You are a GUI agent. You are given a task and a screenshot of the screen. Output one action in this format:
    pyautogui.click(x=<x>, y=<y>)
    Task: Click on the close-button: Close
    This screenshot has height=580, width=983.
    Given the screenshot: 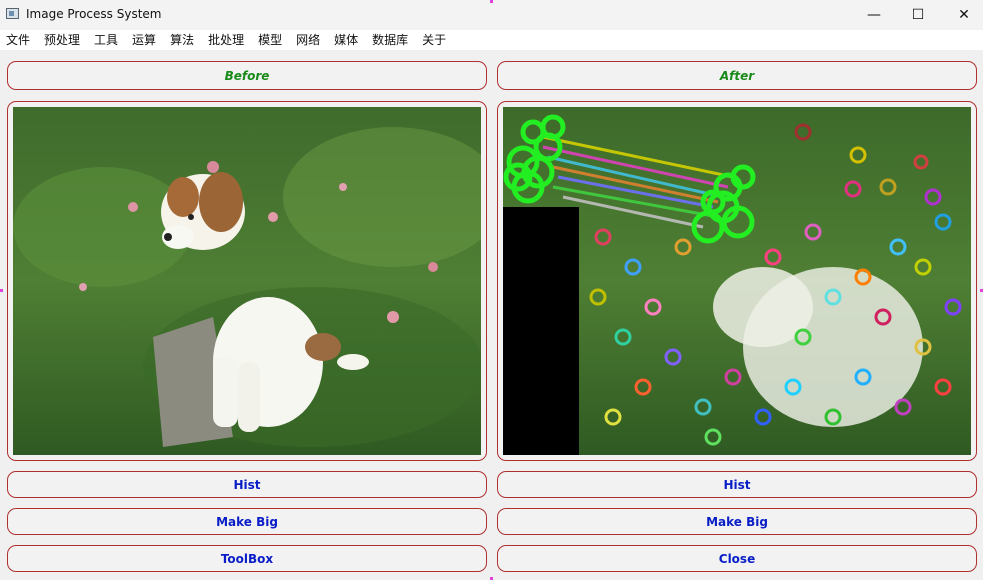 What is the action you would take?
    pyautogui.click(x=737, y=558)
    